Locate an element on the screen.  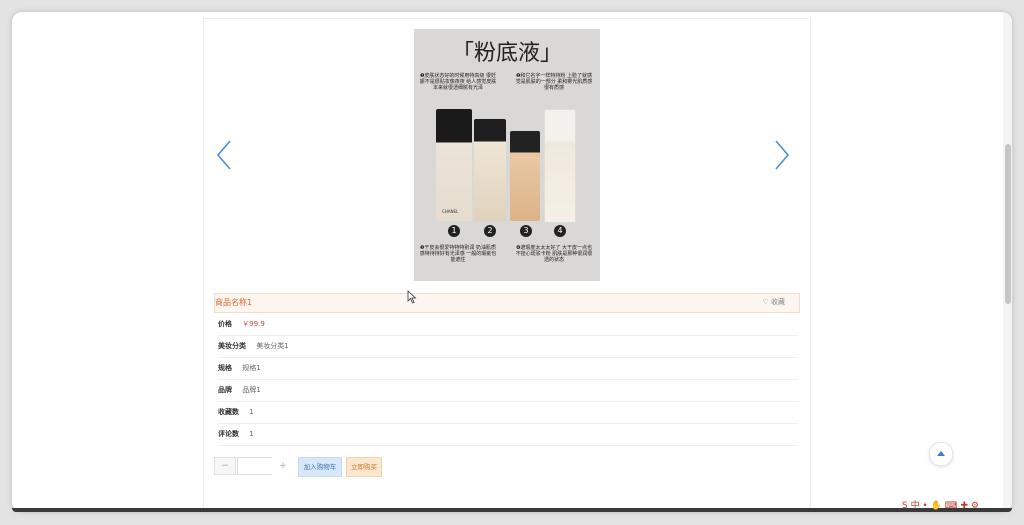
carousel-next-button is located at coordinates (782, 155).